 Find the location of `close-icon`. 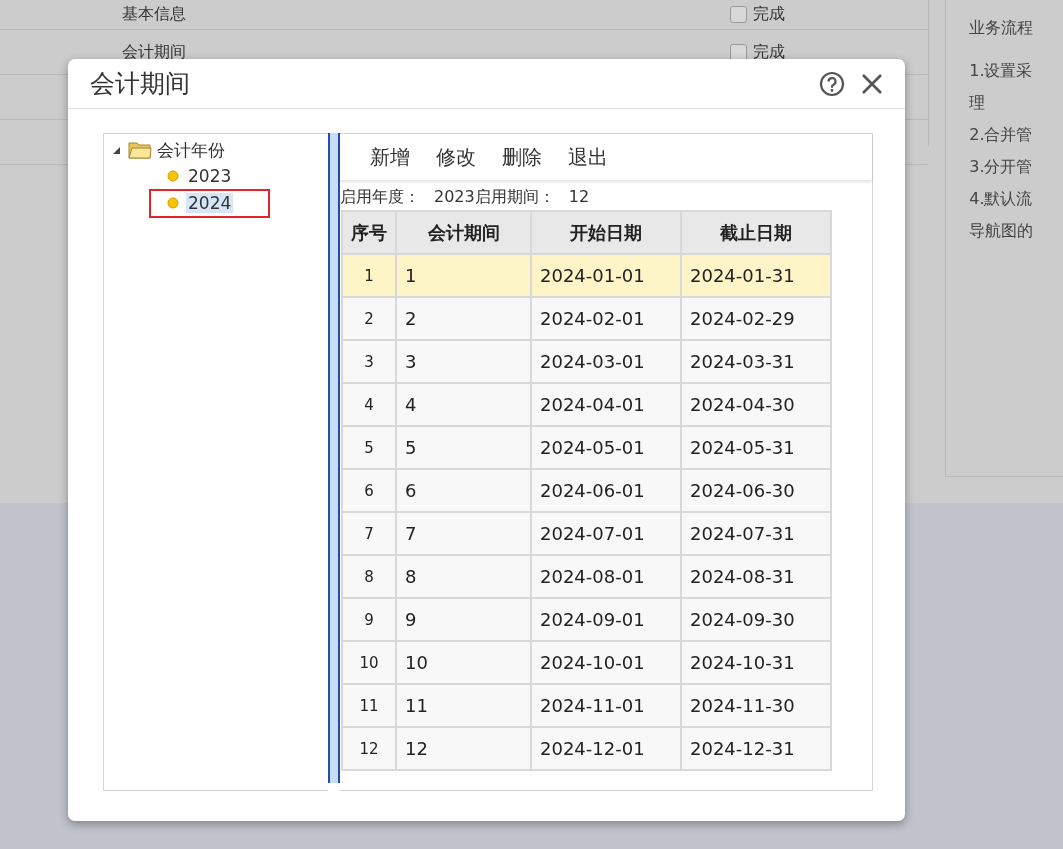

close-icon is located at coordinates (872, 83).